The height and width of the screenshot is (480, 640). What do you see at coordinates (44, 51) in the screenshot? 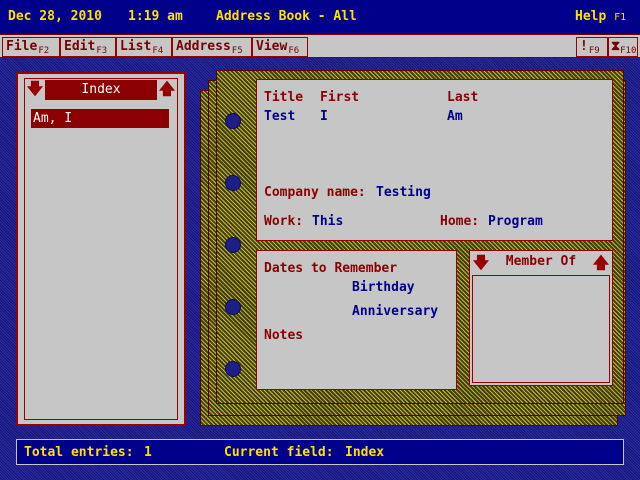
I see `menu-file-key: F2` at bounding box center [44, 51].